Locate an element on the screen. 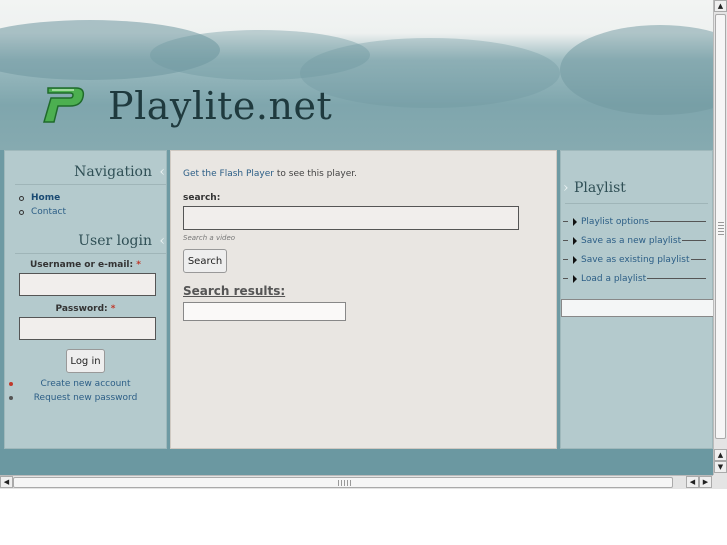  navigation-menu: Home Contact is located at coordinates (92, 205).